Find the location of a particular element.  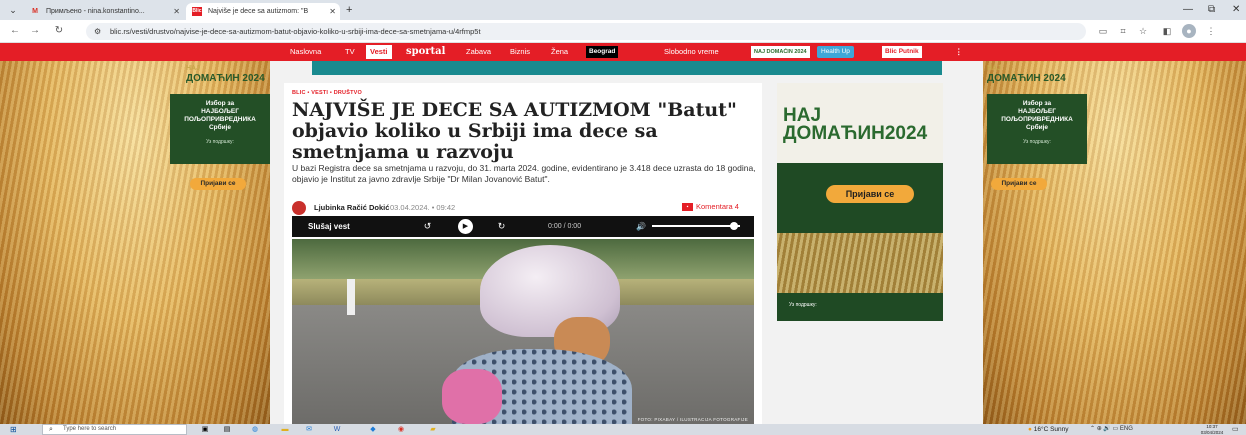

word-icon: W is located at coordinates (337, 429).